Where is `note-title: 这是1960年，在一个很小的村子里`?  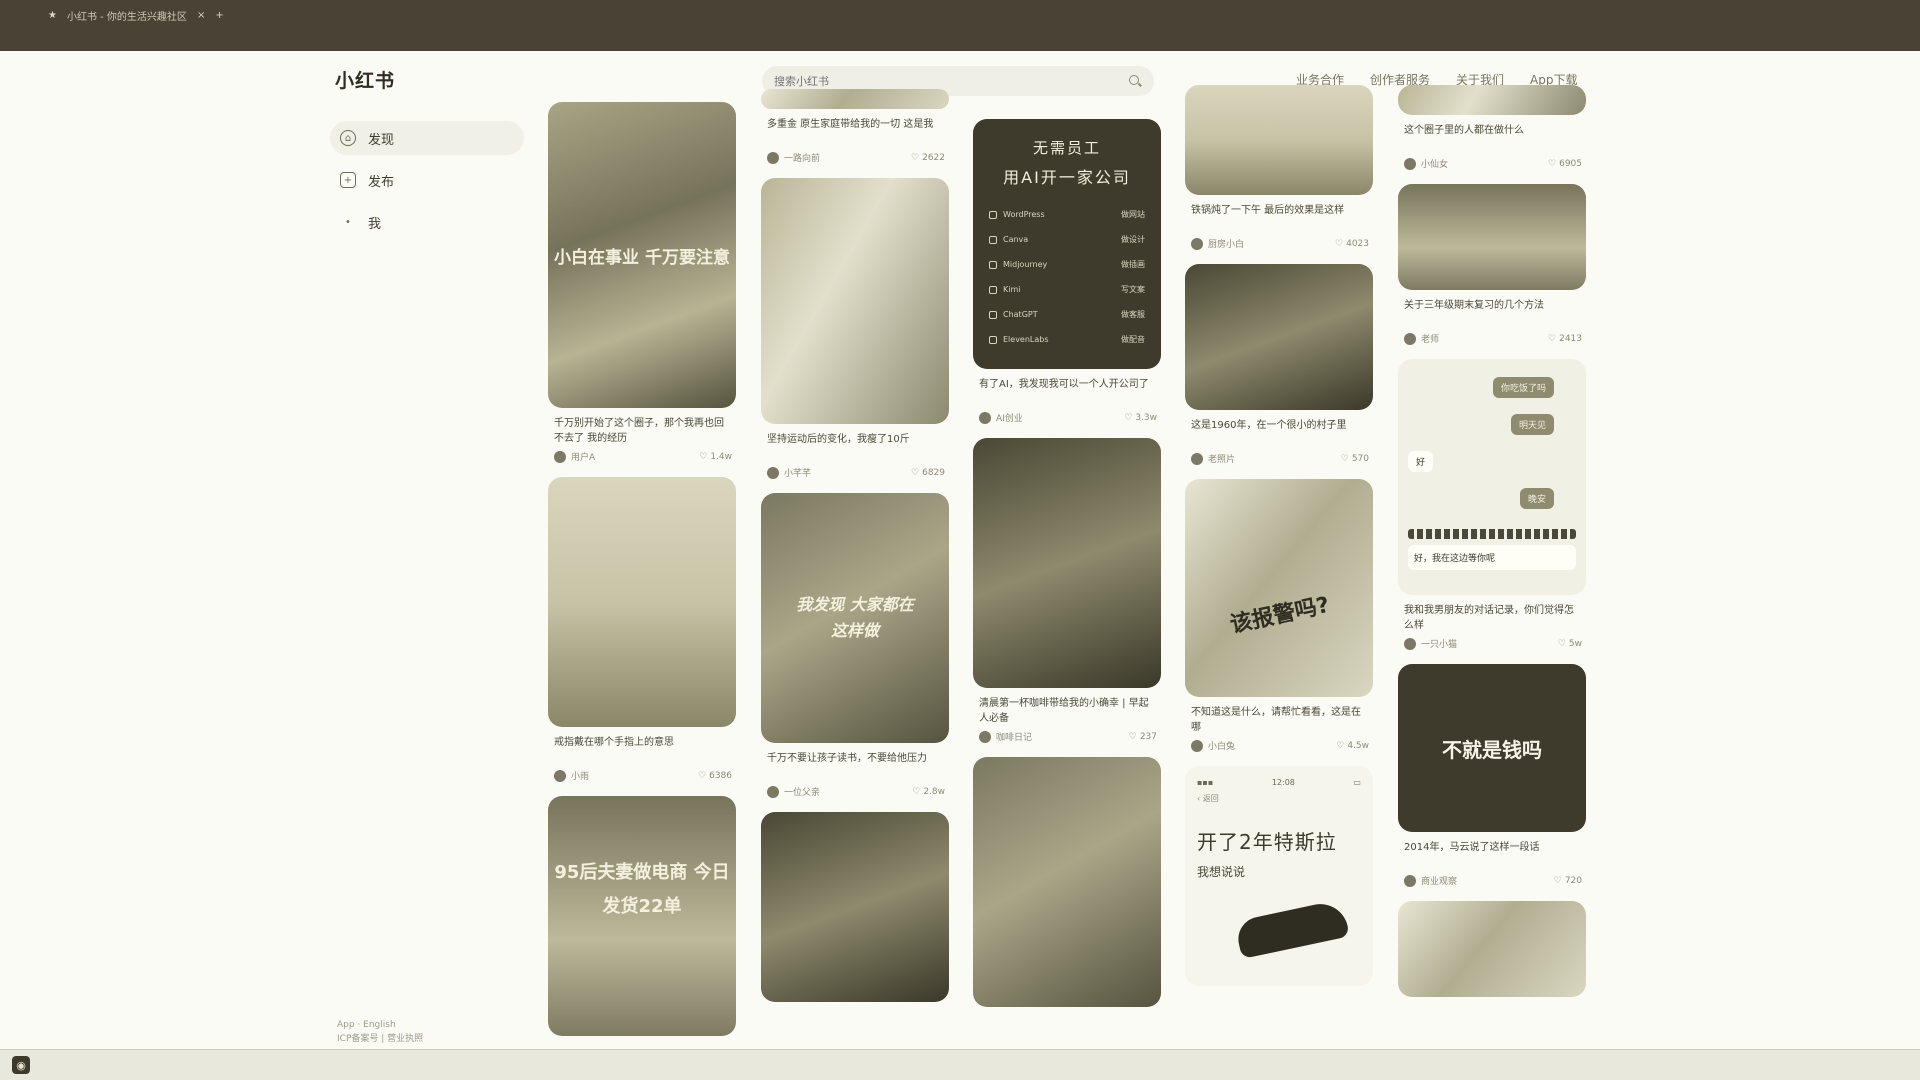
note-title: 这是1960年，在一个很小的村子里 is located at coordinates (1280, 433).